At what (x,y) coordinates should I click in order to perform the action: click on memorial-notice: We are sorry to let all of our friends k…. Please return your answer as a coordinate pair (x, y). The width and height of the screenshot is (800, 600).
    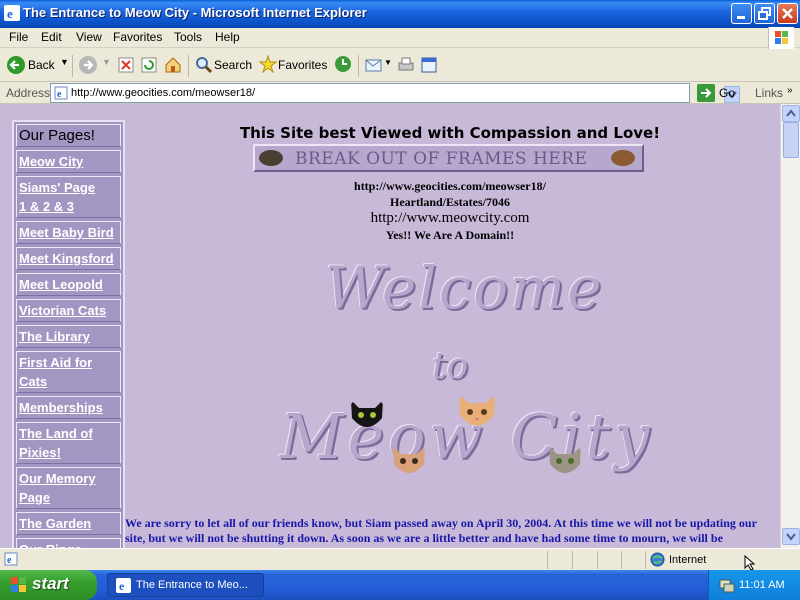
    Looking at the image, I should click on (441, 530).